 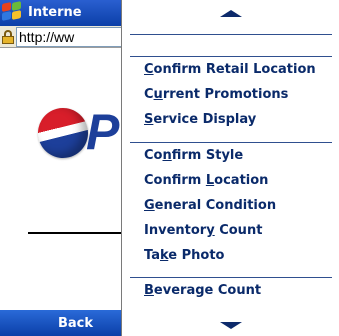 What do you see at coordinates (216, 98) in the screenshot?
I see `menu-item-current-promotions: Current Promotions` at bounding box center [216, 98].